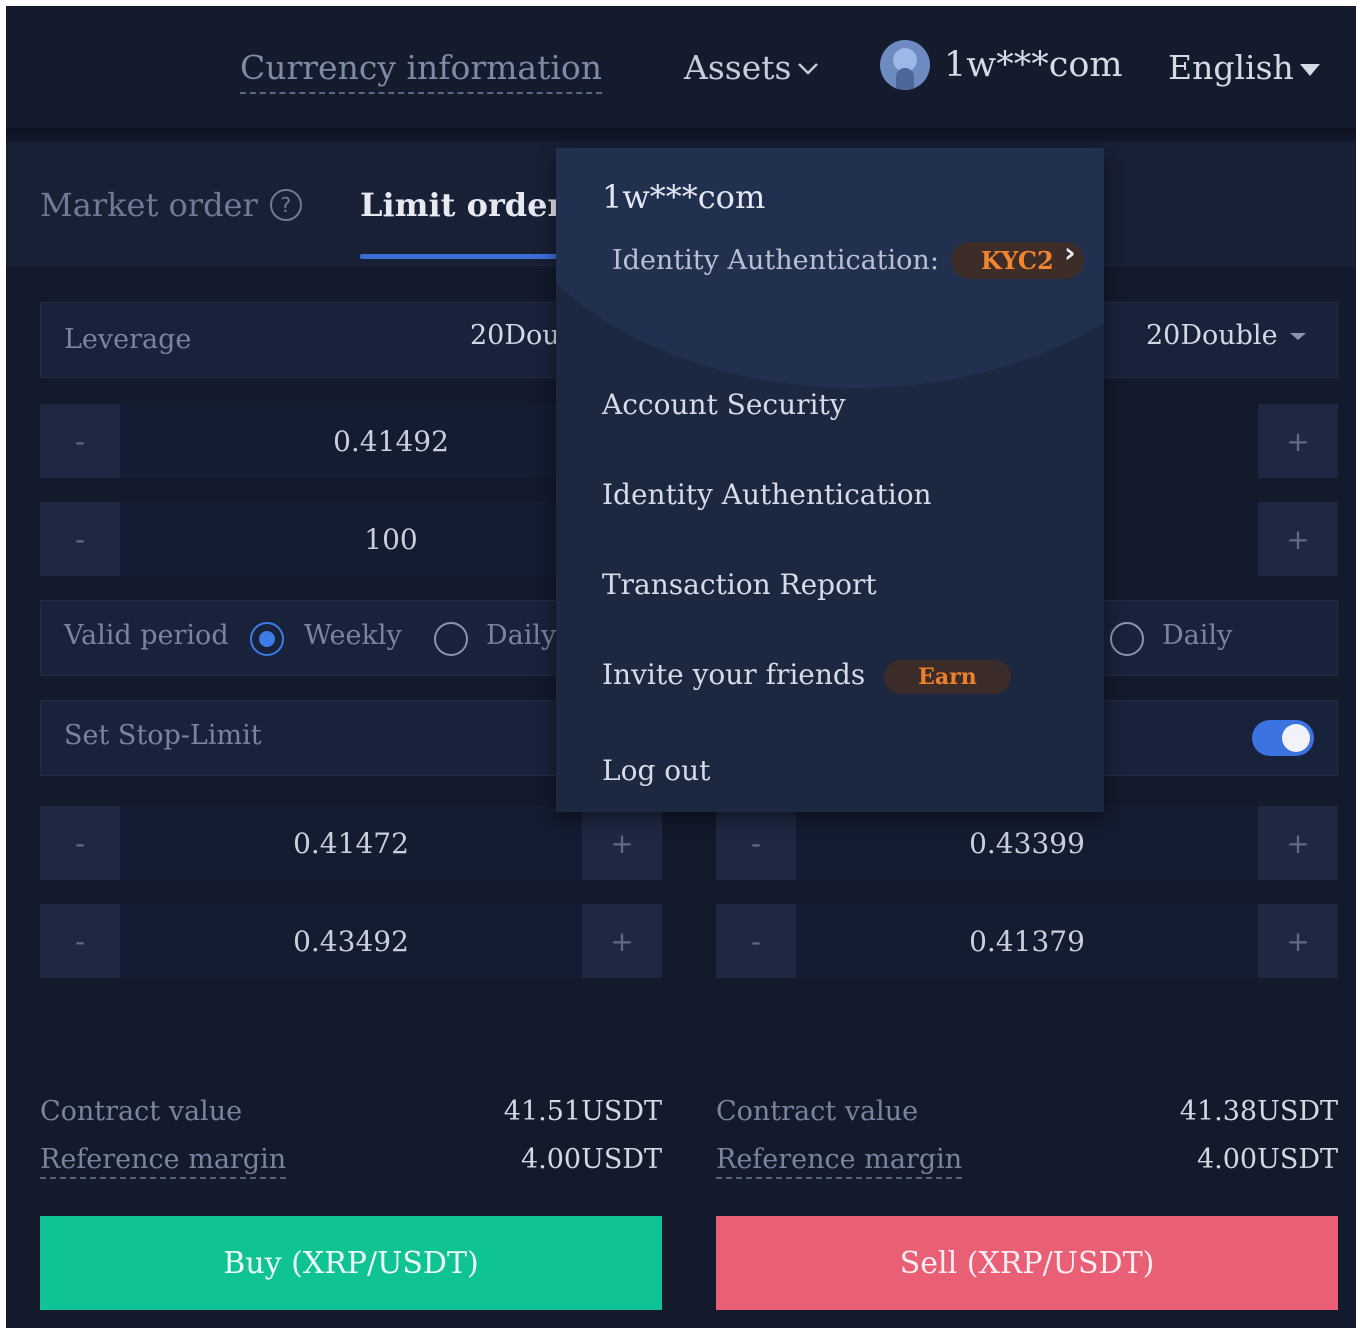 This screenshot has width=1360, height=1332. I want to click on menu-item-invite-friends: Invite your friends Earn, so click(806, 676).